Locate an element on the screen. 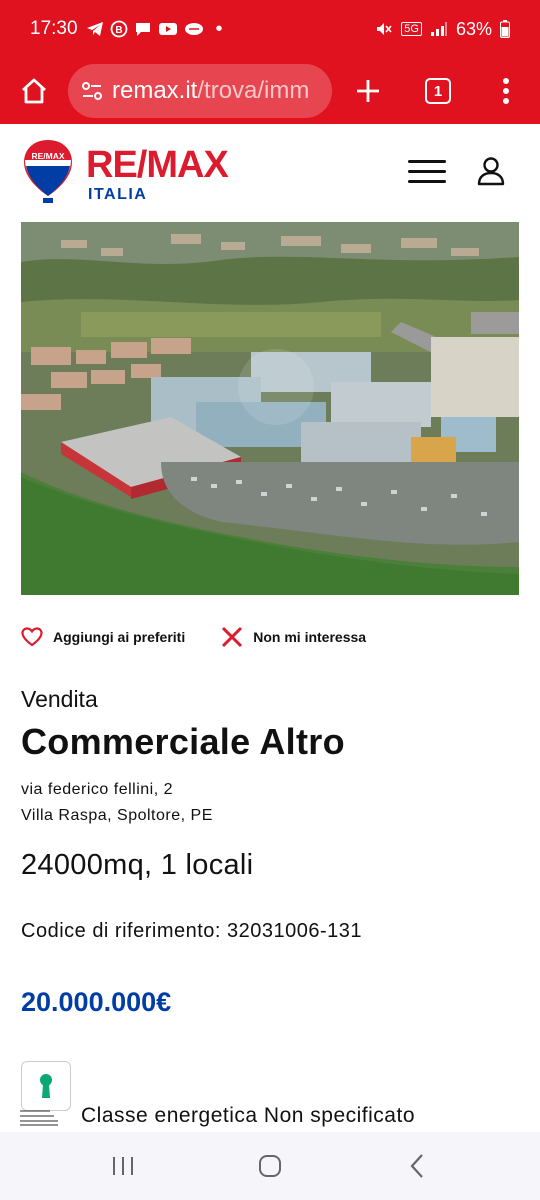  plus-icon is located at coordinates (368, 91).